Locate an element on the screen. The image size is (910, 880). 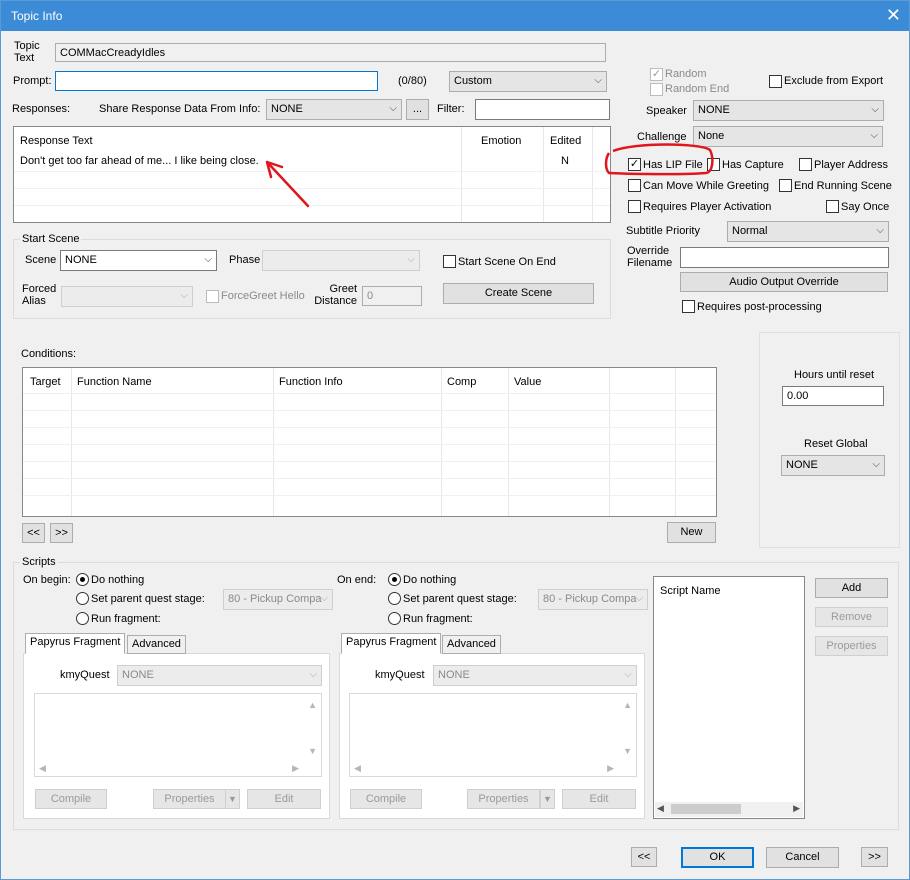
end-running-scene-checkbox is located at coordinates (785, 185).